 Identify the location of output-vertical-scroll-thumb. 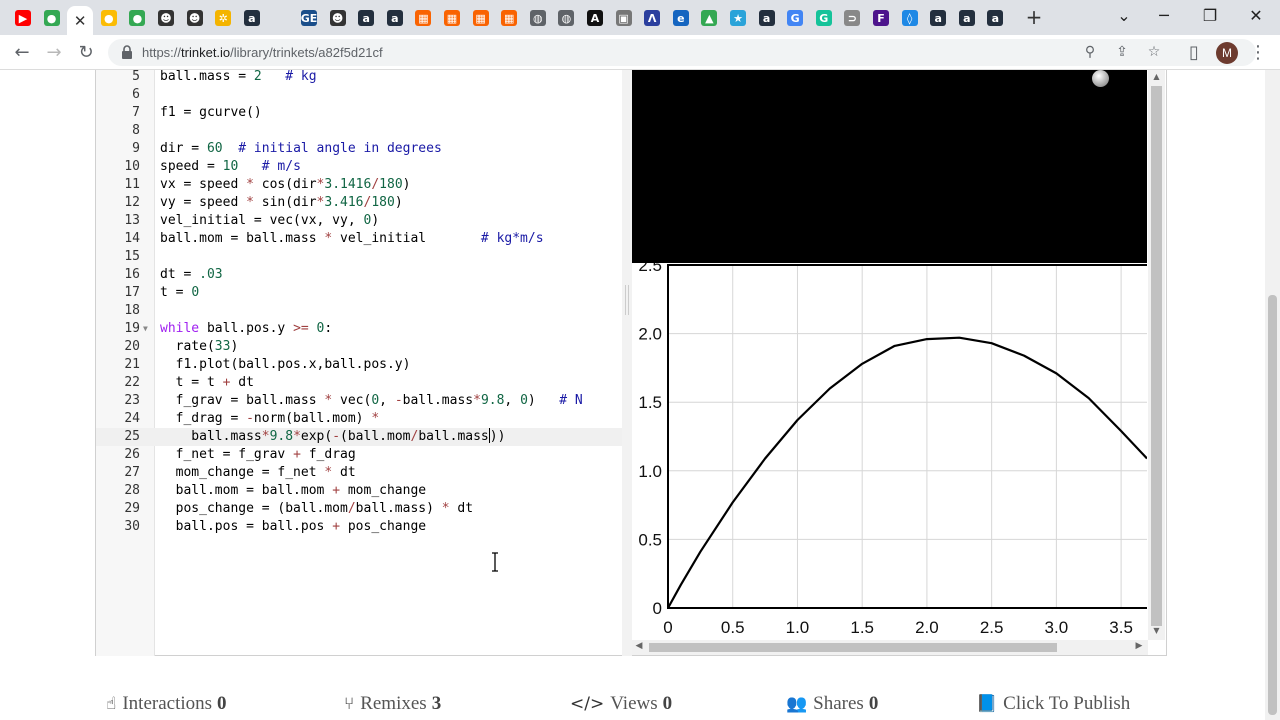
(1156, 356).